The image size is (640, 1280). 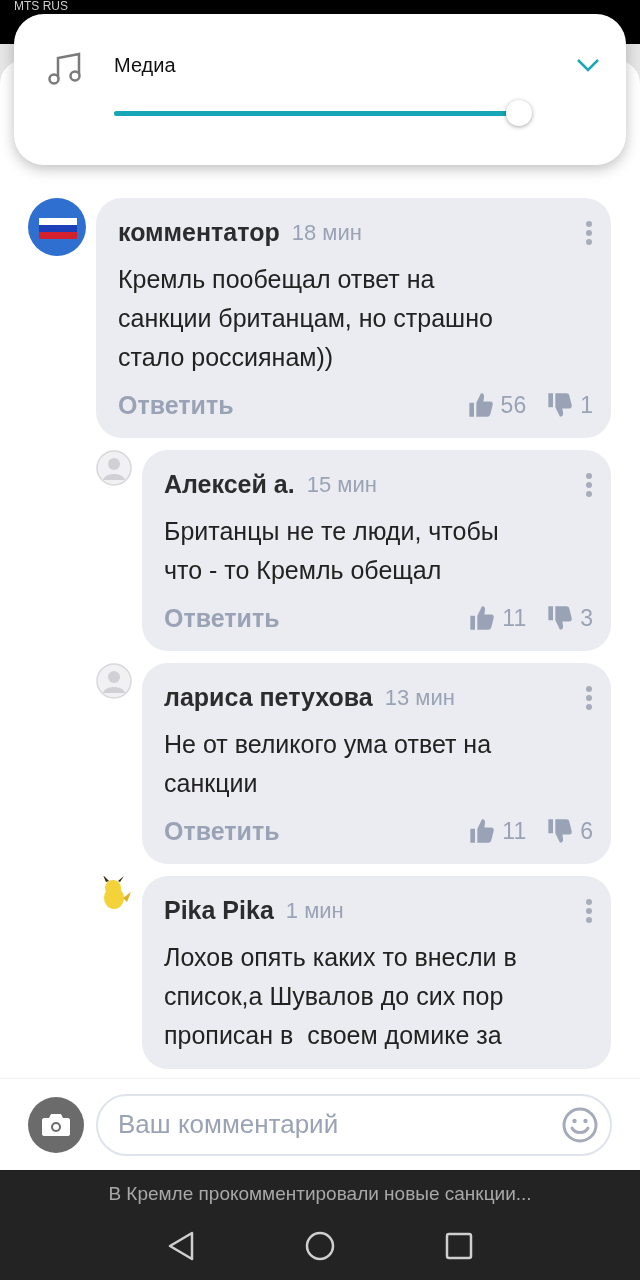 What do you see at coordinates (277, 279) in the screenshot?
I see `comment-text: Кремль пообещал ответ на` at bounding box center [277, 279].